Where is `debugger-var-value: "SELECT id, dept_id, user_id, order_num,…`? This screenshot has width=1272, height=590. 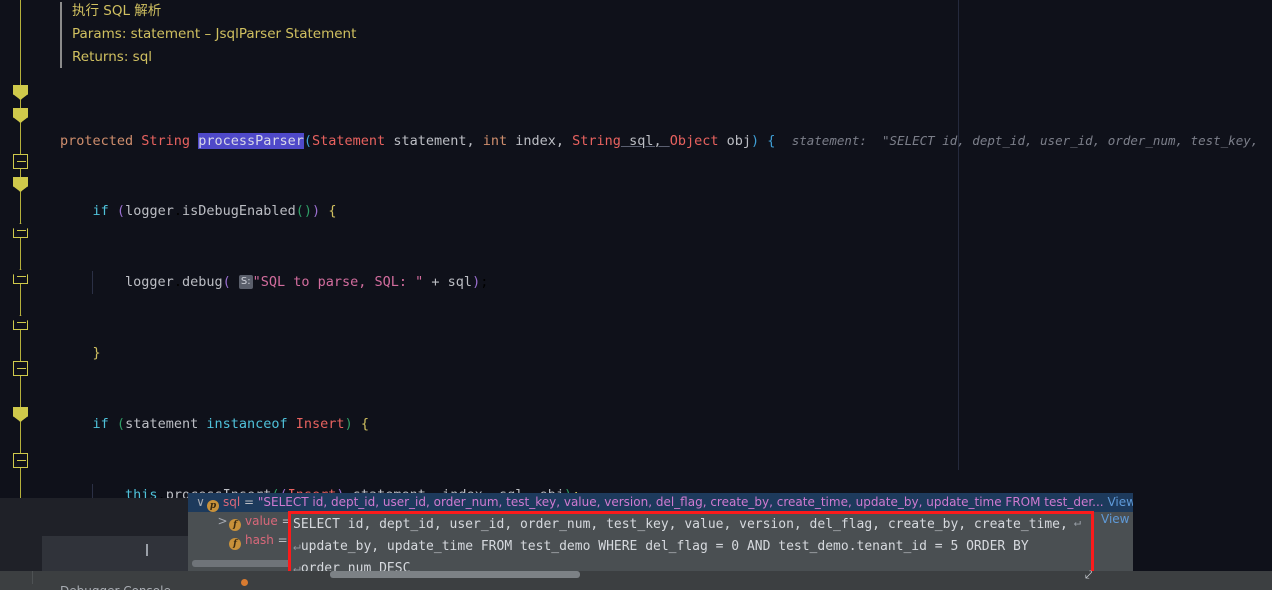 debugger-var-value: "SELECT id, dept_id, user_id, order_num,… is located at coordinates (680, 502).